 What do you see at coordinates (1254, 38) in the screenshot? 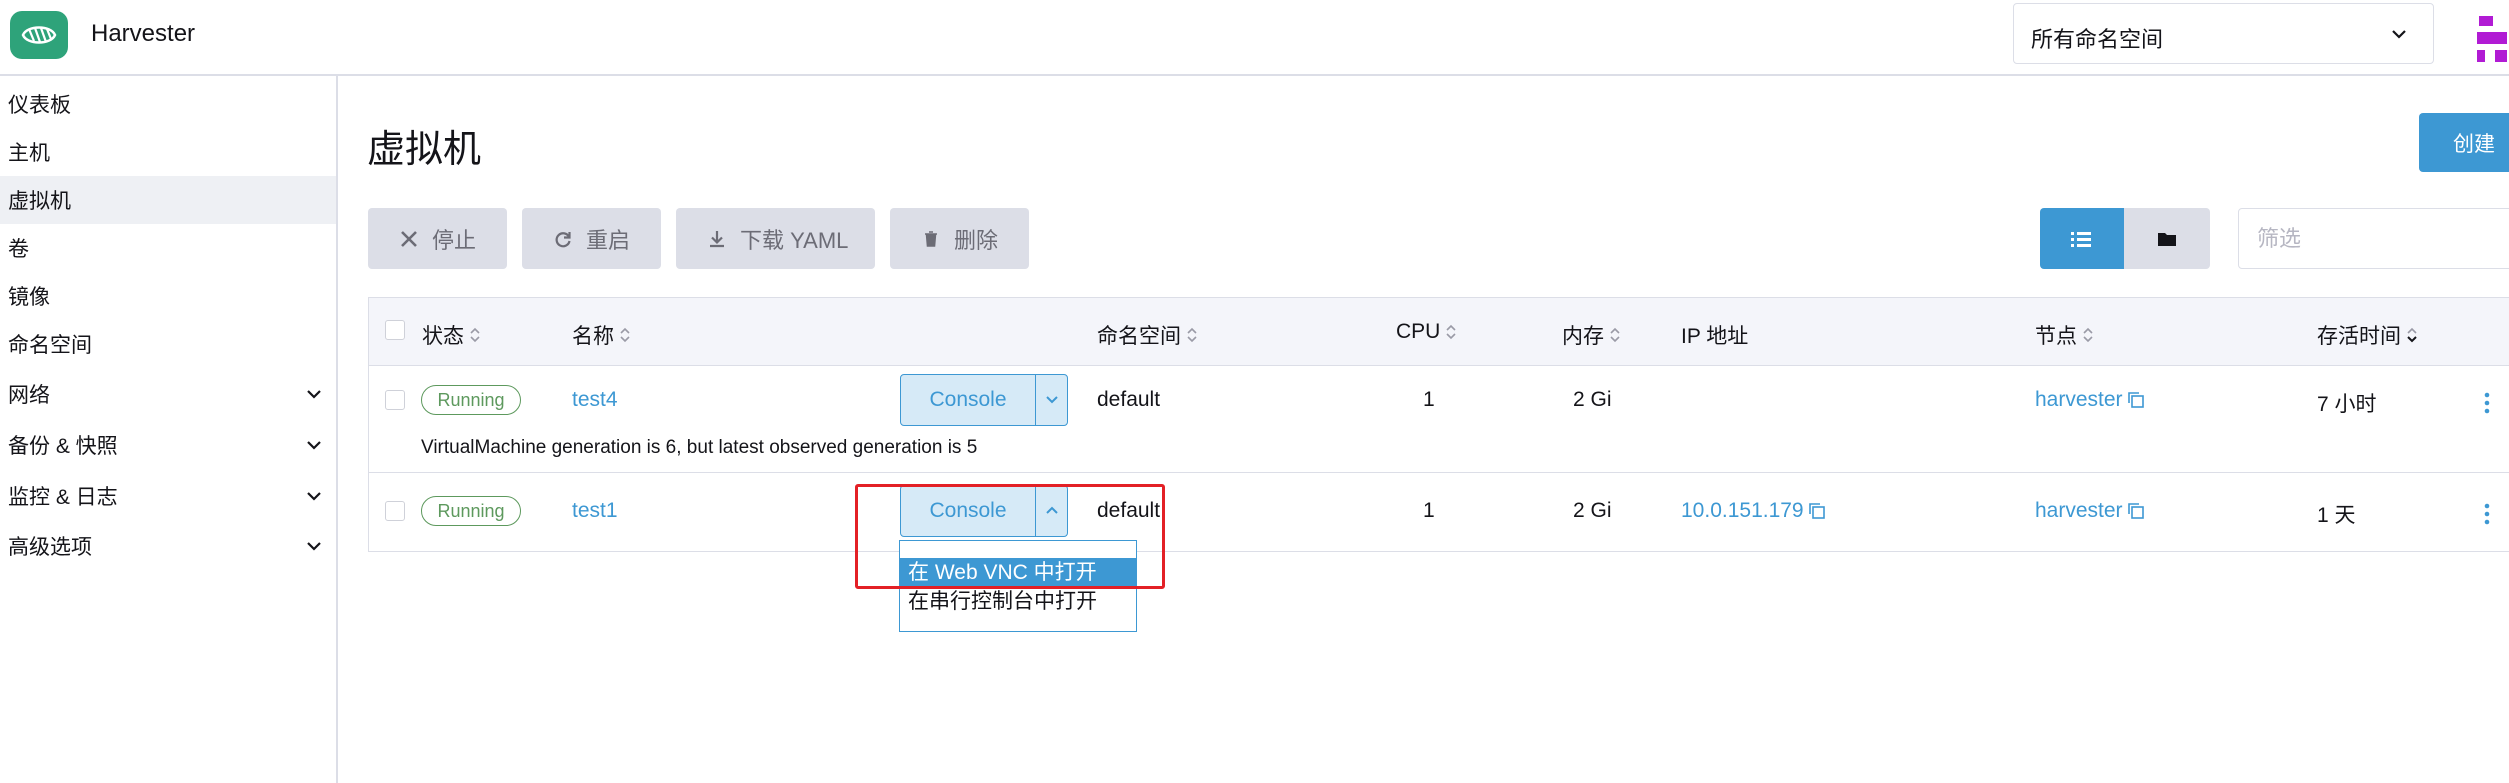
I see `top-header: Harvester 所有命名空间` at bounding box center [1254, 38].